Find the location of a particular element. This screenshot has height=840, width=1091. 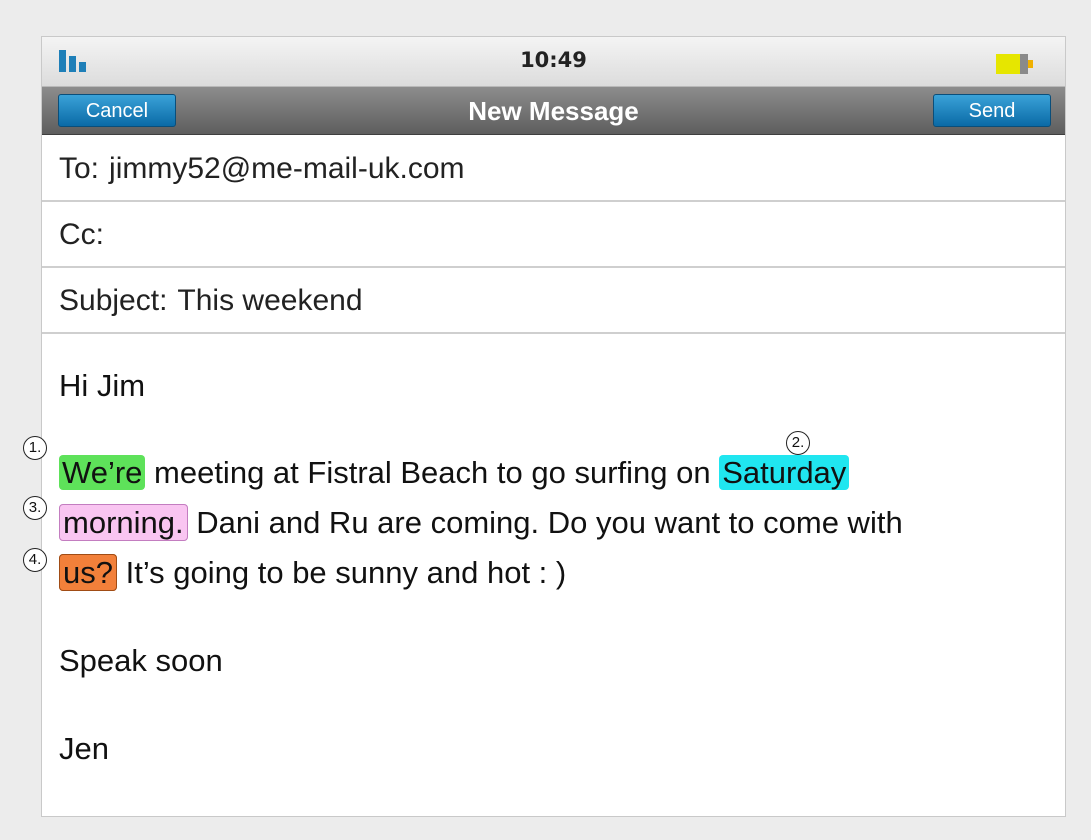

signature-text: Jen is located at coordinates (84, 748).